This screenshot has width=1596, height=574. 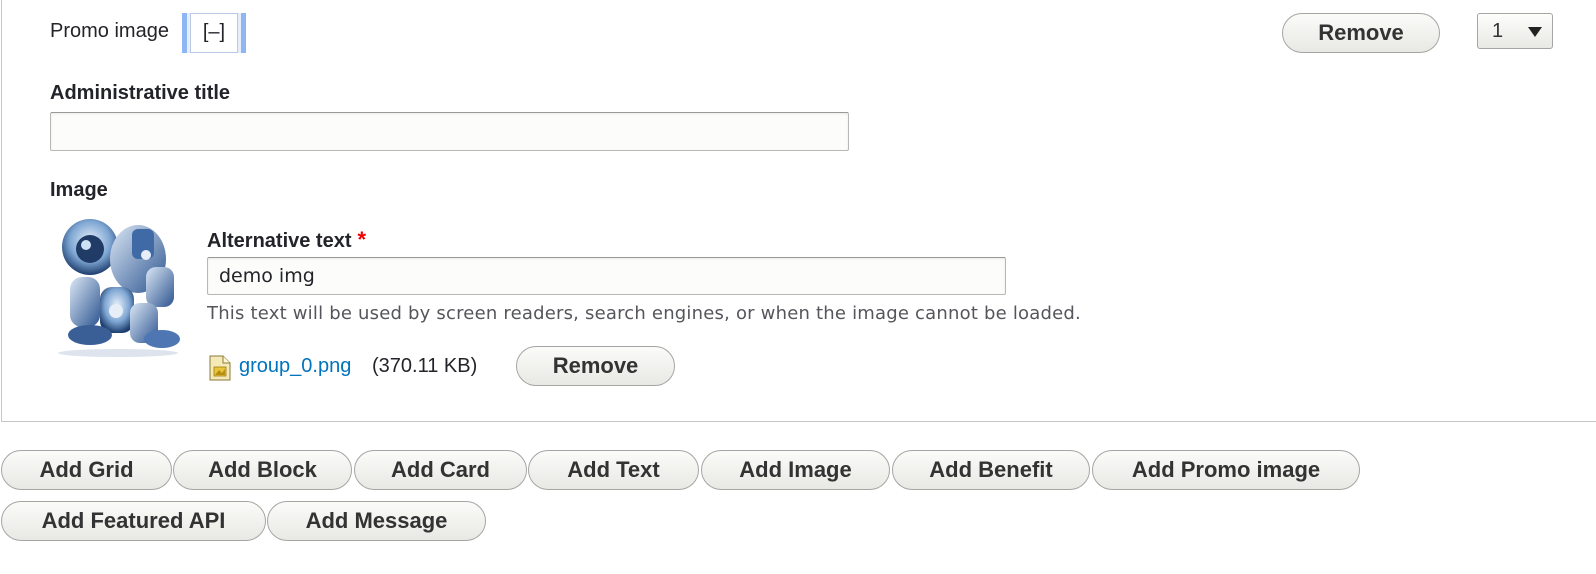 I want to click on add-message-button: Add Message, so click(x=376, y=521).